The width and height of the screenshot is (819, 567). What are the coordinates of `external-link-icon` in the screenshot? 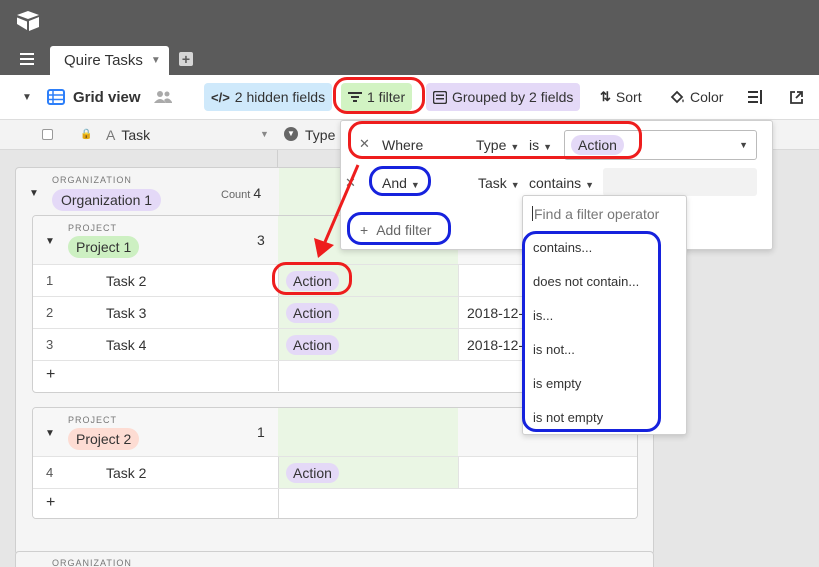 It's located at (796, 97).